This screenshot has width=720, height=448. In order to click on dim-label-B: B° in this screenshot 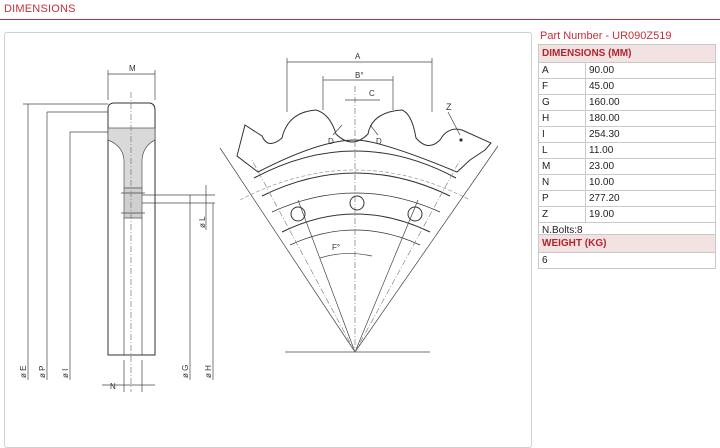, I will do `click(359, 75)`.